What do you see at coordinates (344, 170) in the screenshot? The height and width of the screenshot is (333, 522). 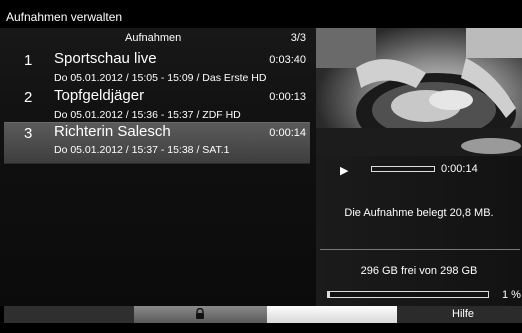 I see `play-icon: ▶` at bounding box center [344, 170].